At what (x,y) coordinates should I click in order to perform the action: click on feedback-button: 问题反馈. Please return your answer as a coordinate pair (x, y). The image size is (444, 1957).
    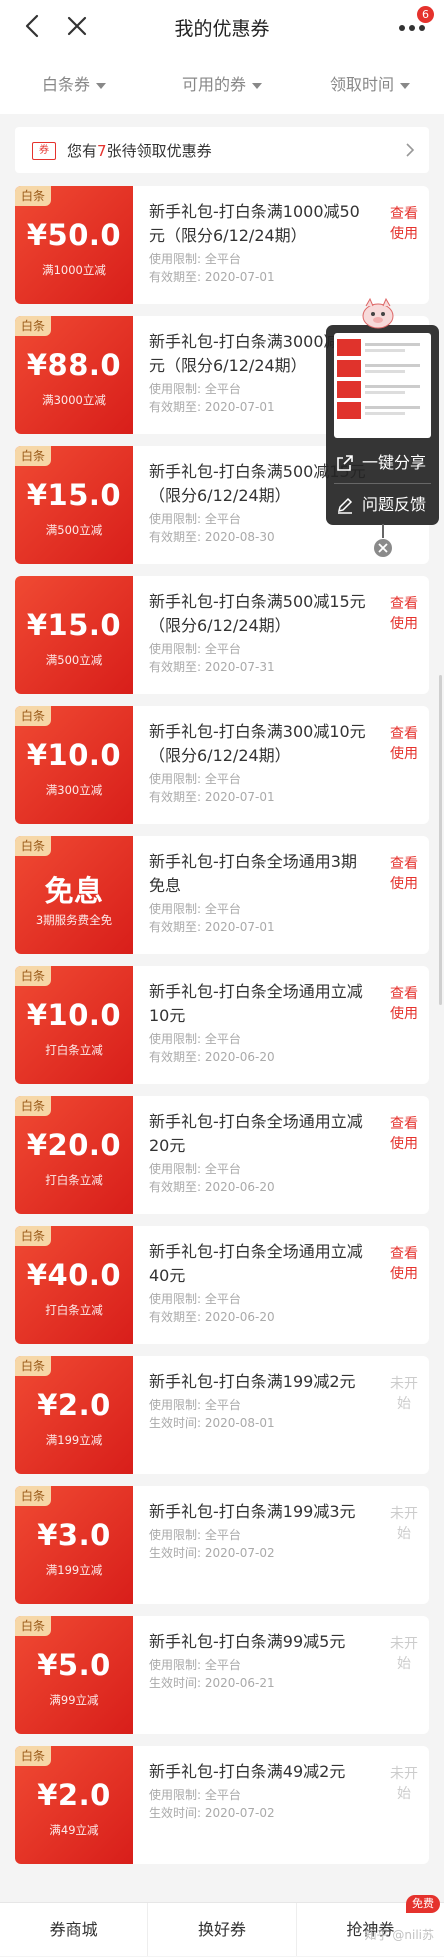
    Looking at the image, I should click on (386, 505).